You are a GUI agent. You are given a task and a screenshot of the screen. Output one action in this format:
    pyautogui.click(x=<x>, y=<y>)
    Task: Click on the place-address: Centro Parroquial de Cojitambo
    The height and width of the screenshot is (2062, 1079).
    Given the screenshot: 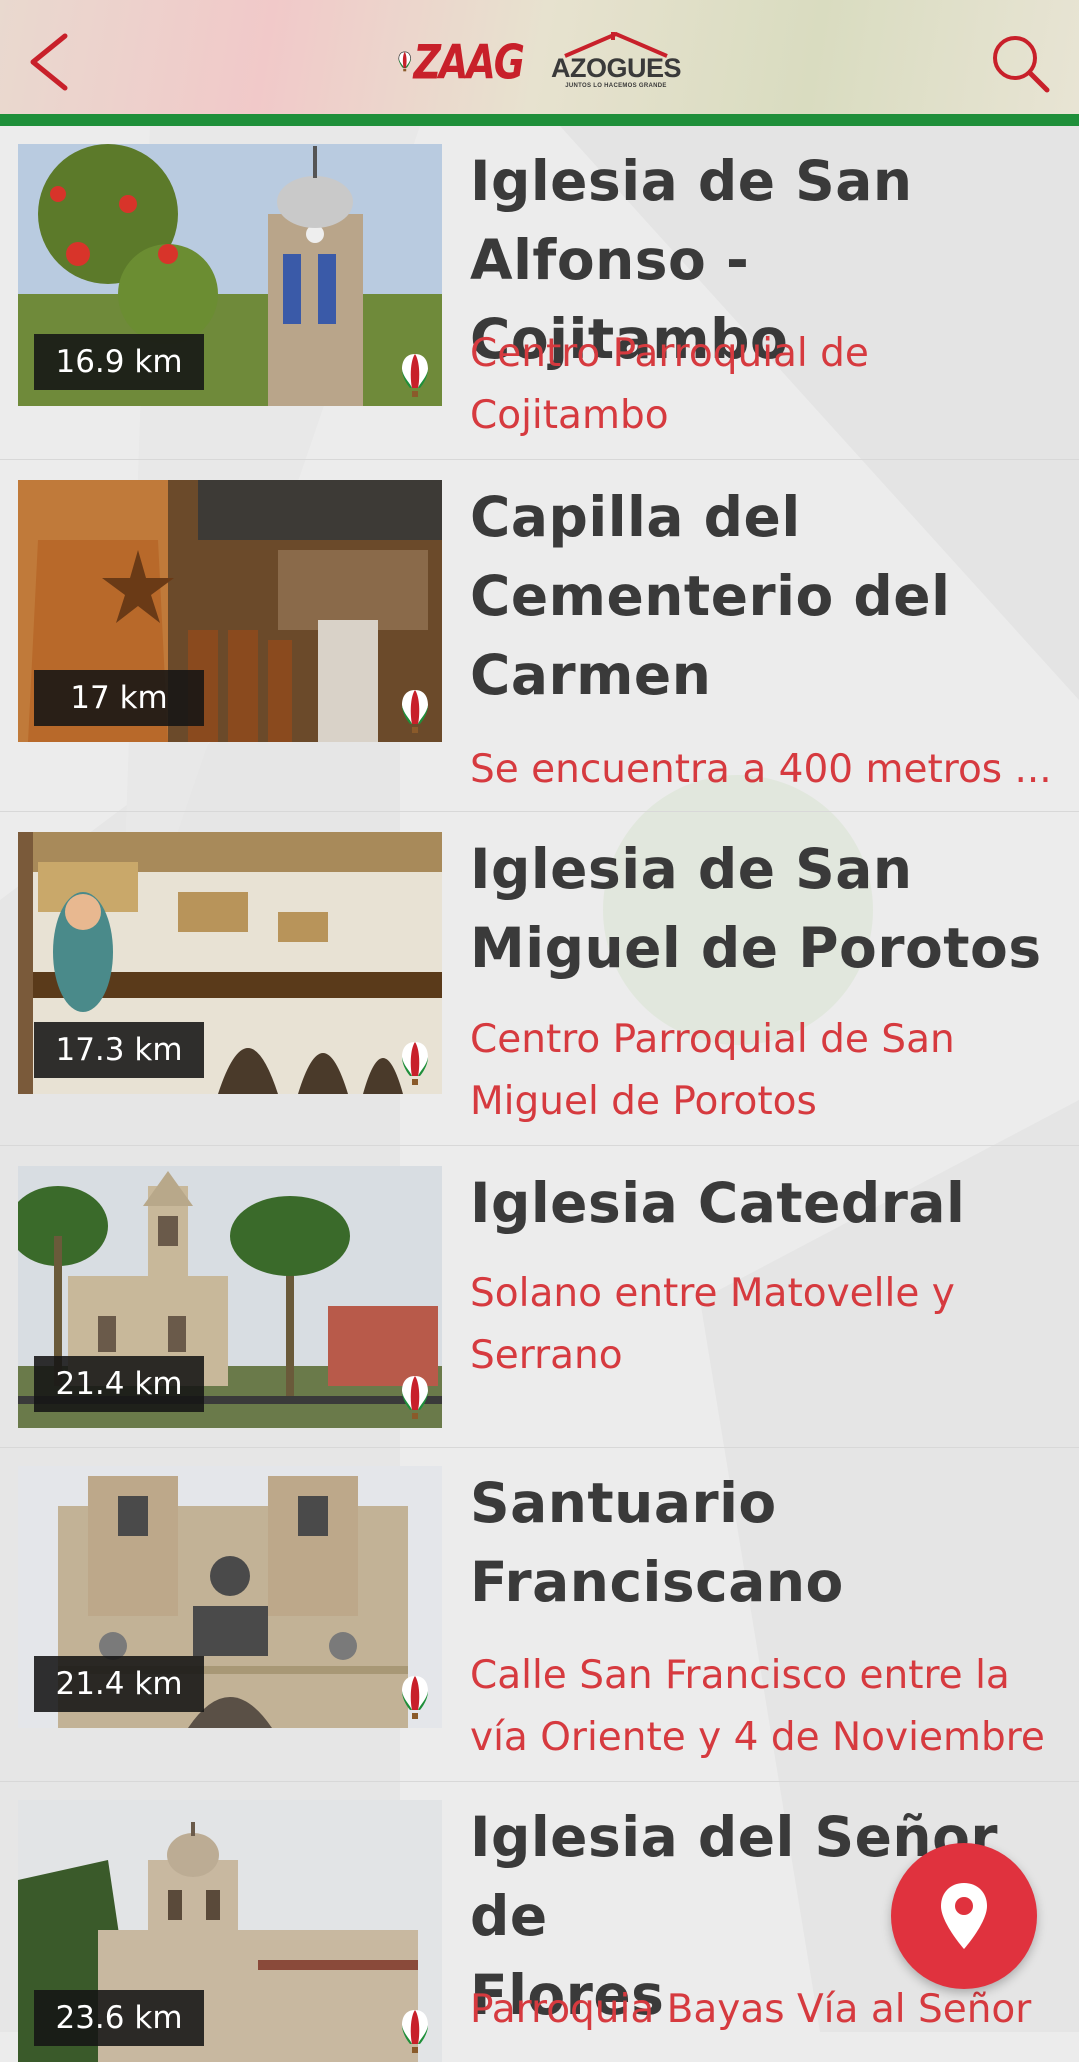 What is the action you would take?
    pyautogui.click(x=669, y=384)
    